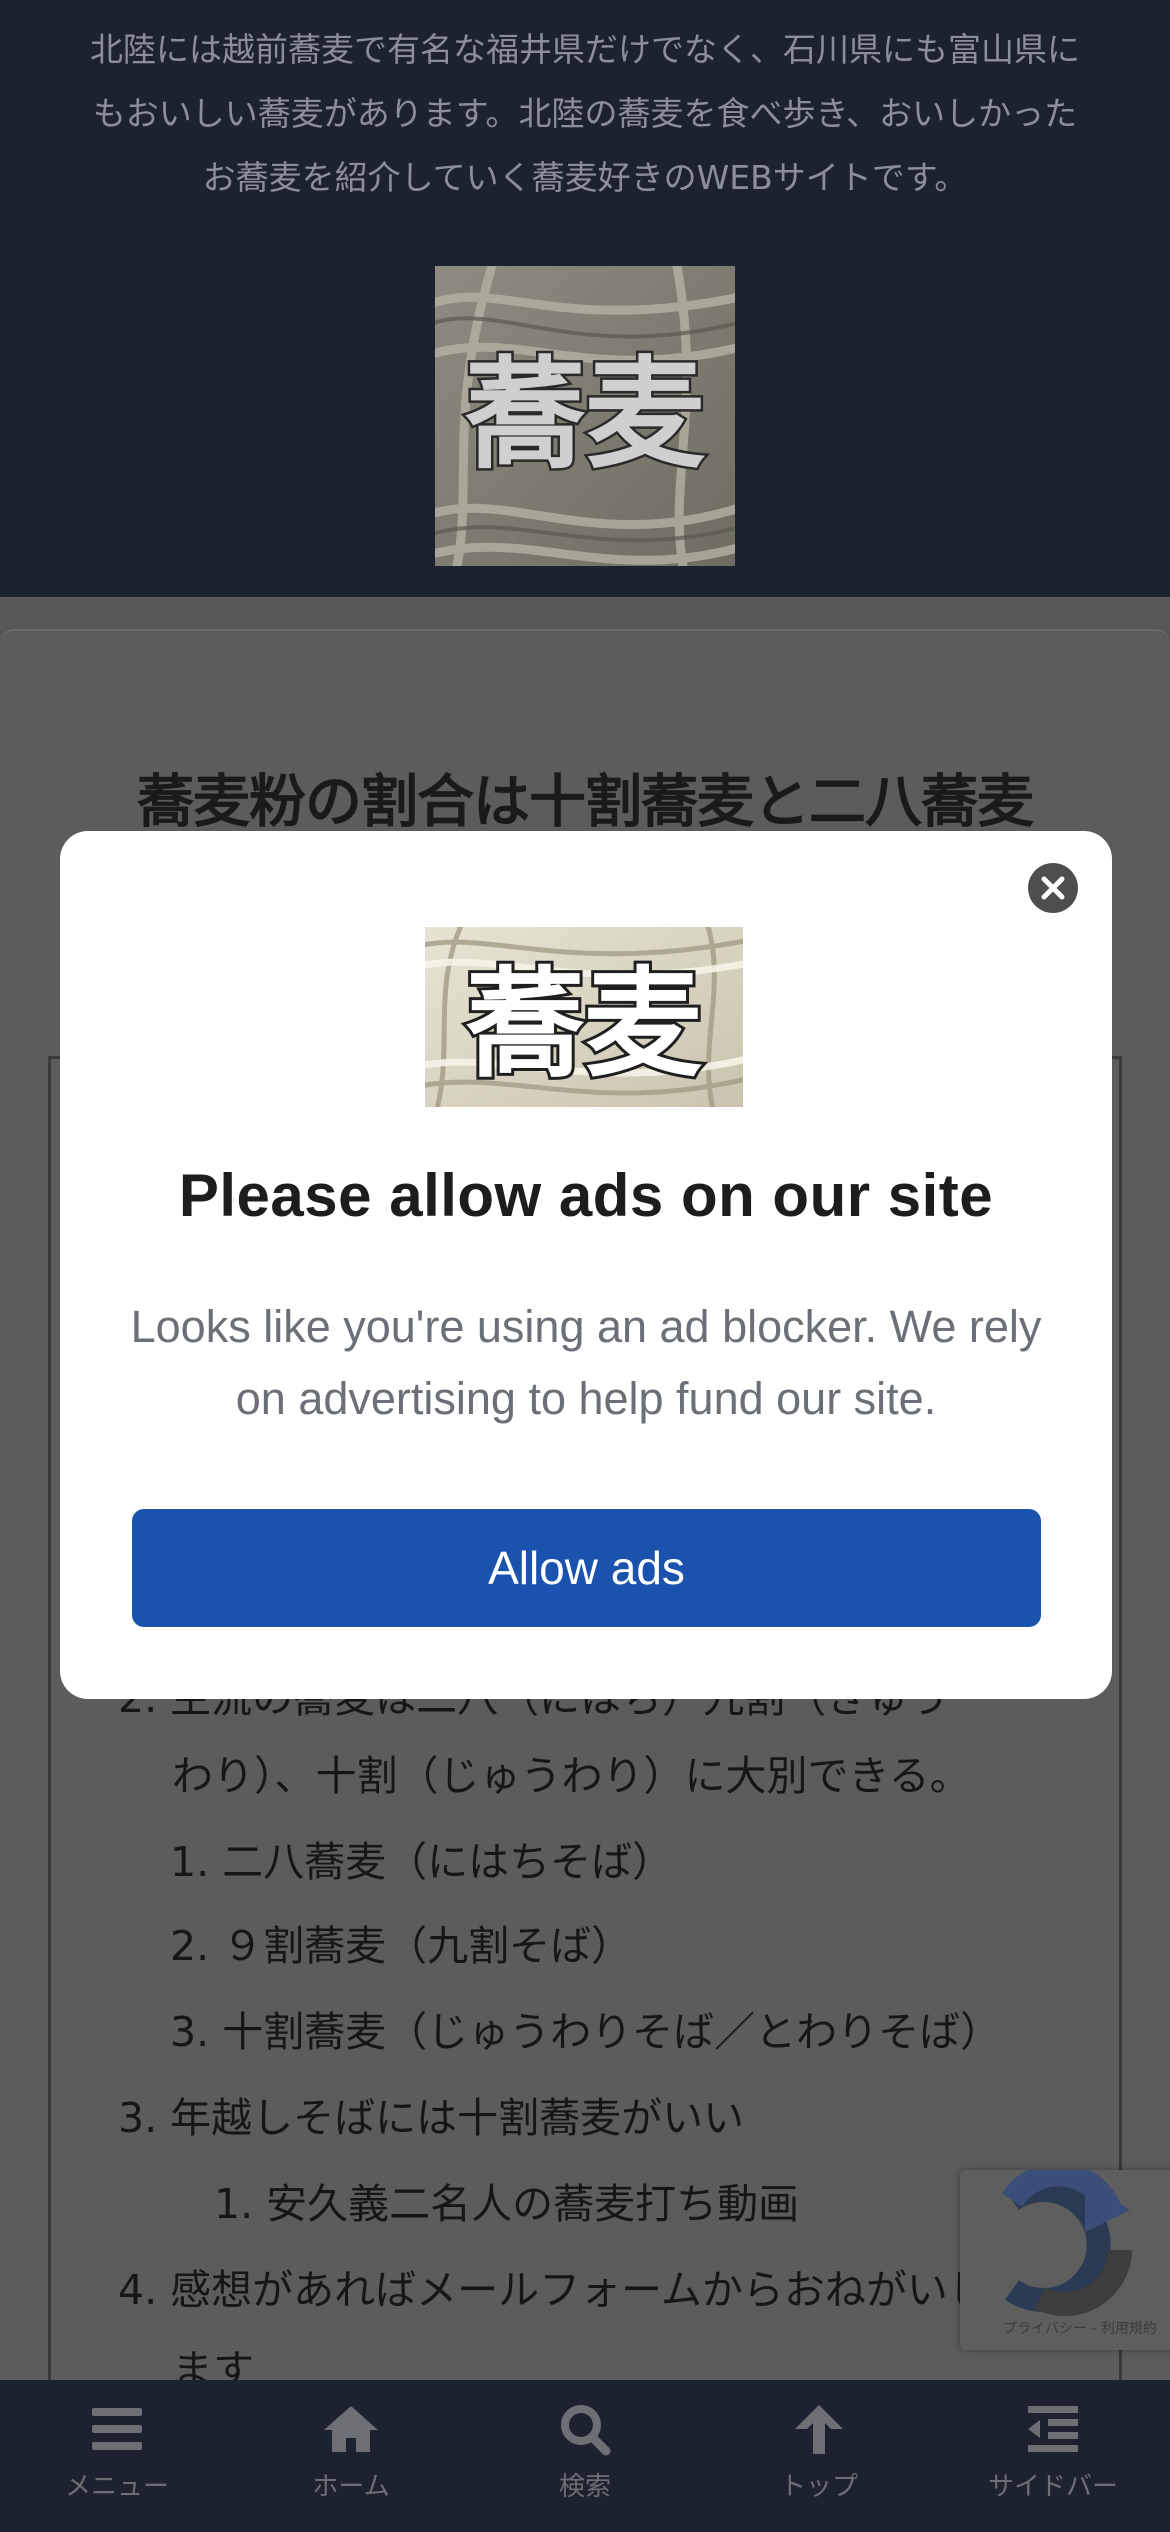  Describe the element at coordinates (819, 2429) in the screenshot. I see `arrow-up-icon` at that location.